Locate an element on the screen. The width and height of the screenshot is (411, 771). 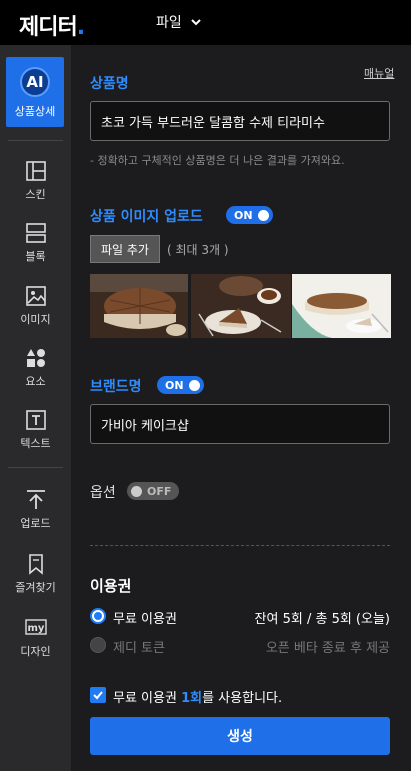
sidebar-item-text: 텍스트 is located at coordinates (35, 430).